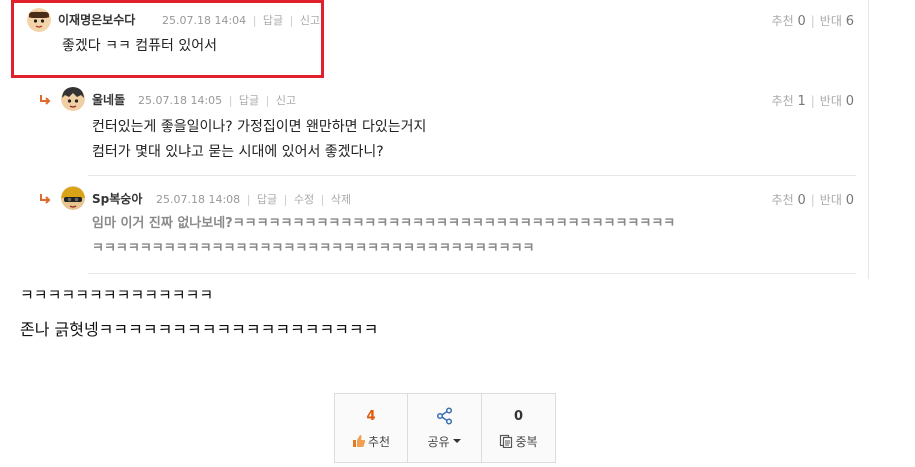 The height and width of the screenshot is (467, 915). I want to click on post-action-bar: 4 추천 공유 0 중복, so click(445, 428).